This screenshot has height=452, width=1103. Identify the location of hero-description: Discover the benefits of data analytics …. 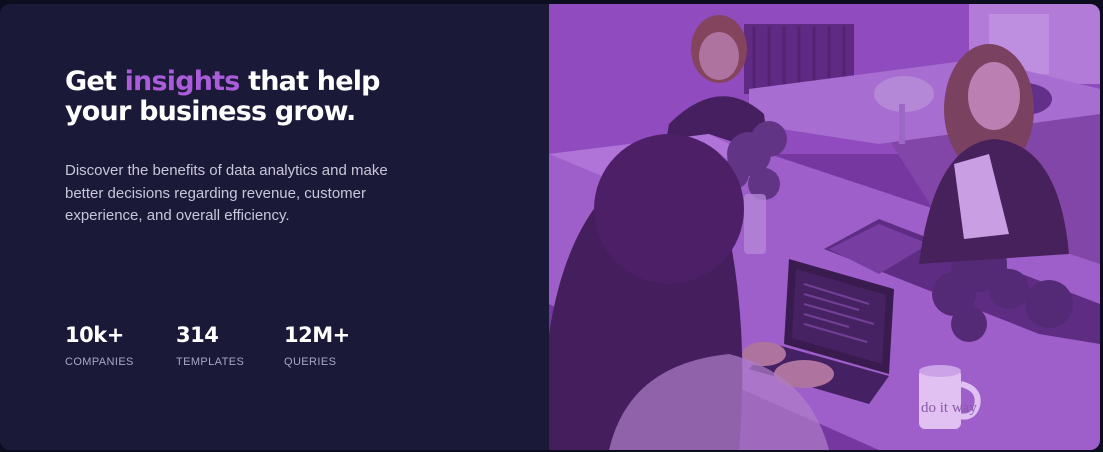
(226, 193).